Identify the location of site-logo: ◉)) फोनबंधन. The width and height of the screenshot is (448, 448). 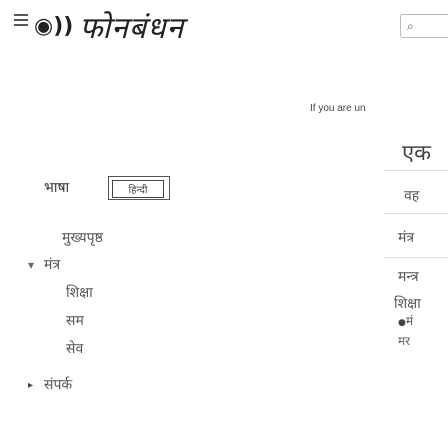
(109, 26).